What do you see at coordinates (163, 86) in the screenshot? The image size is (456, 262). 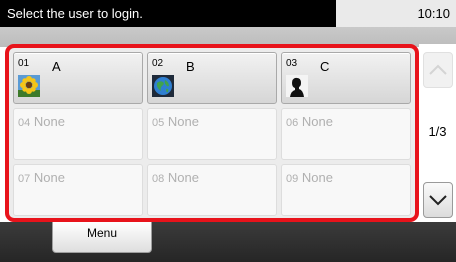 I see `globe-icon` at bounding box center [163, 86].